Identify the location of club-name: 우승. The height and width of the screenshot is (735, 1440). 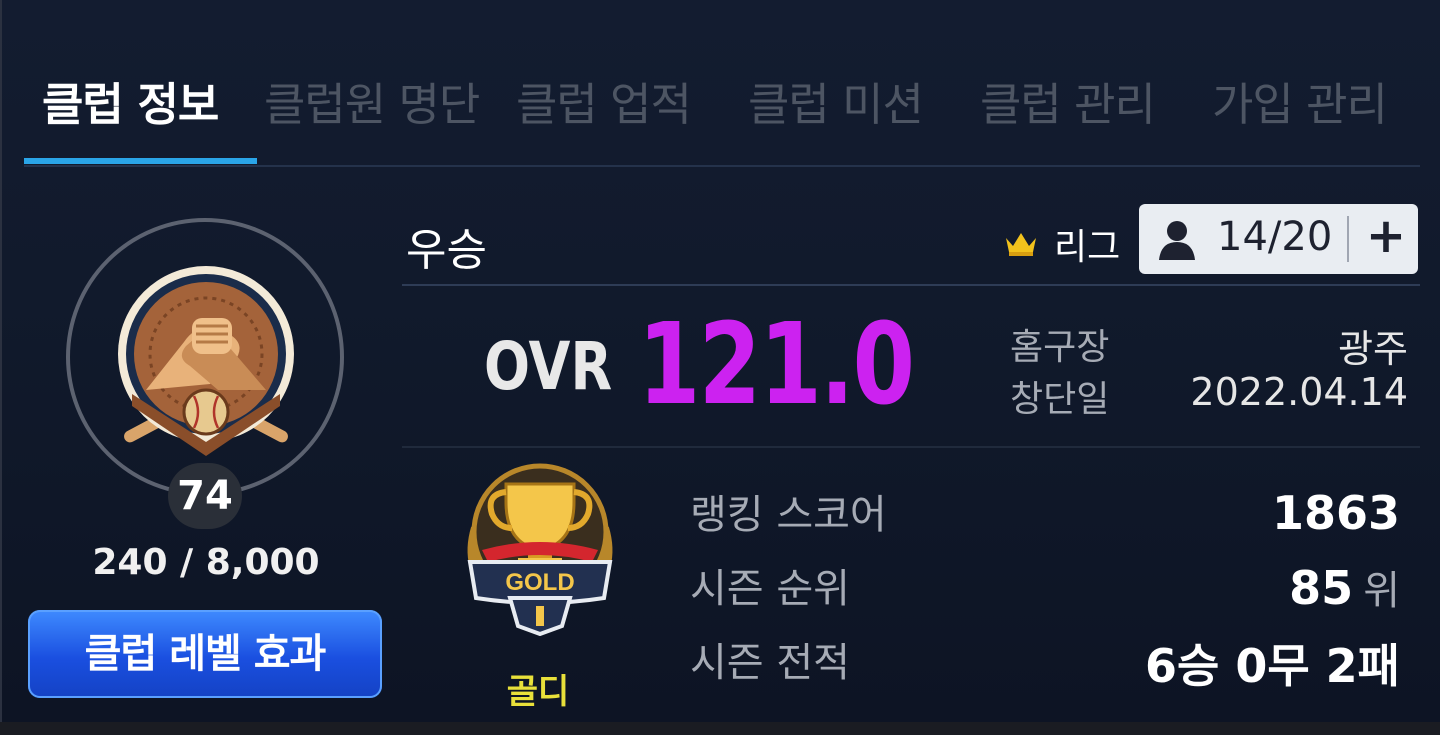
(446, 250).